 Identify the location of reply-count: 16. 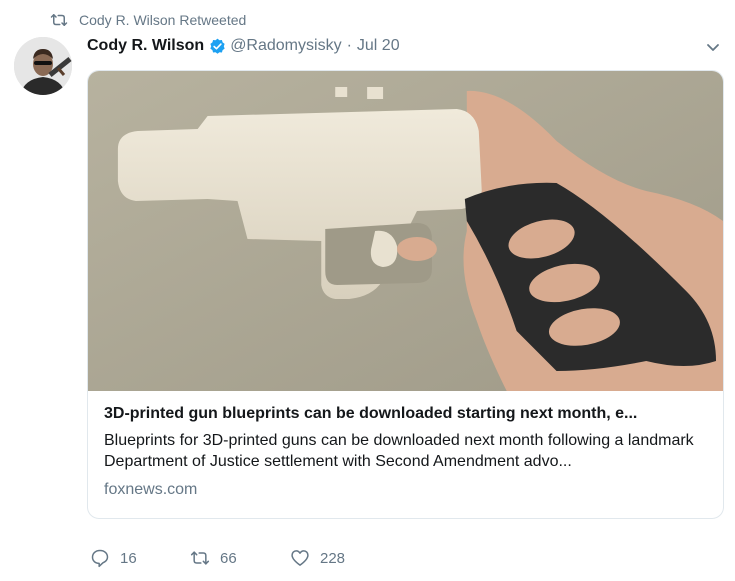
(128, 558).